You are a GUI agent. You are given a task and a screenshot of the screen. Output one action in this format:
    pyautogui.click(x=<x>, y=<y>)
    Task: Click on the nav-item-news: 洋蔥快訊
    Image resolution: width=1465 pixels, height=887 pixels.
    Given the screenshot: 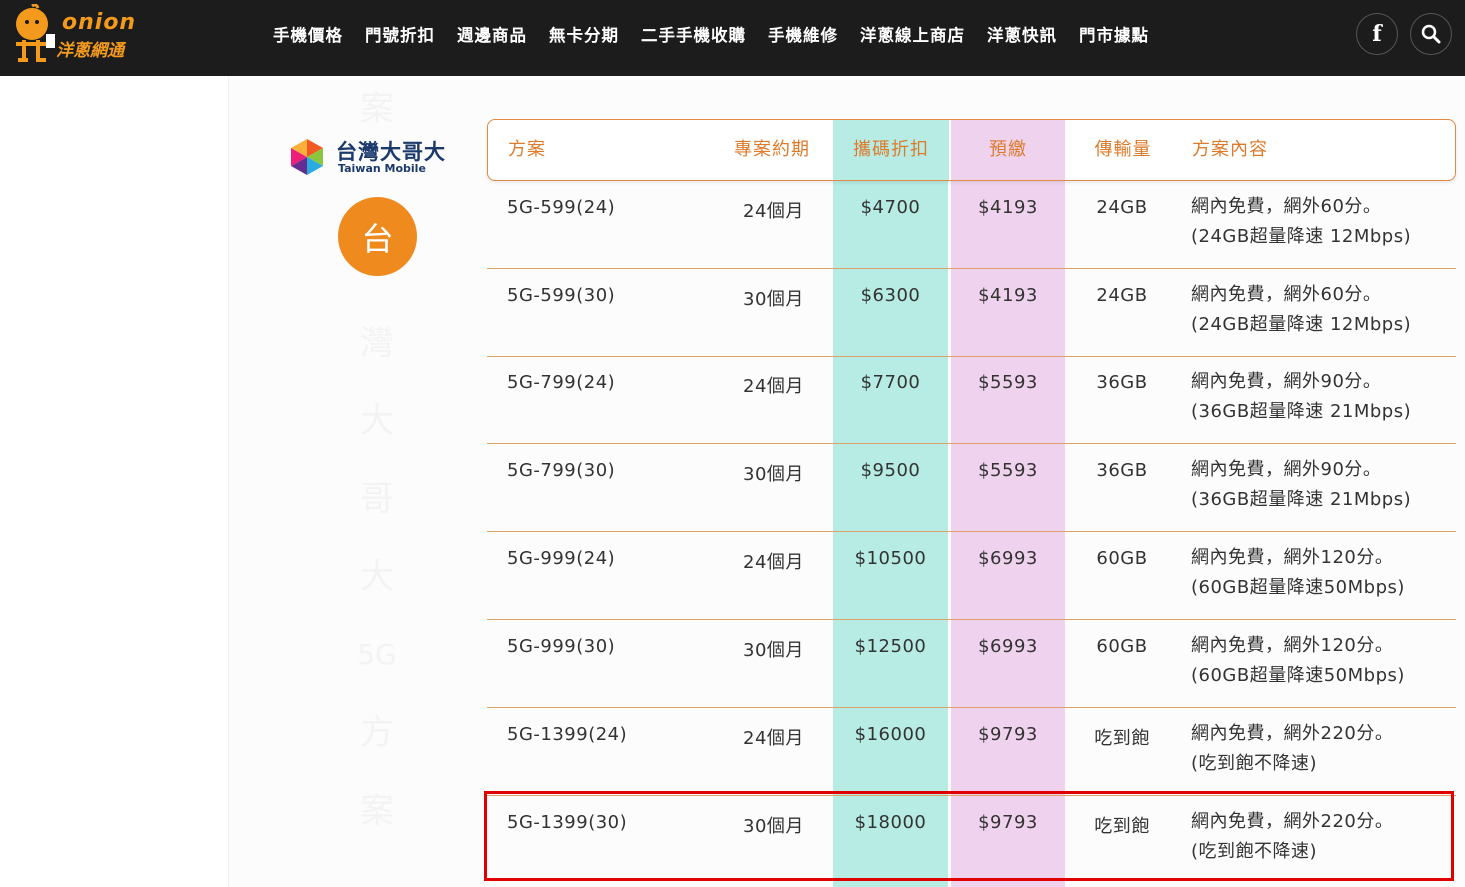 What is the action you would take?
    pyautogui.click(x=1022, y=34)
    